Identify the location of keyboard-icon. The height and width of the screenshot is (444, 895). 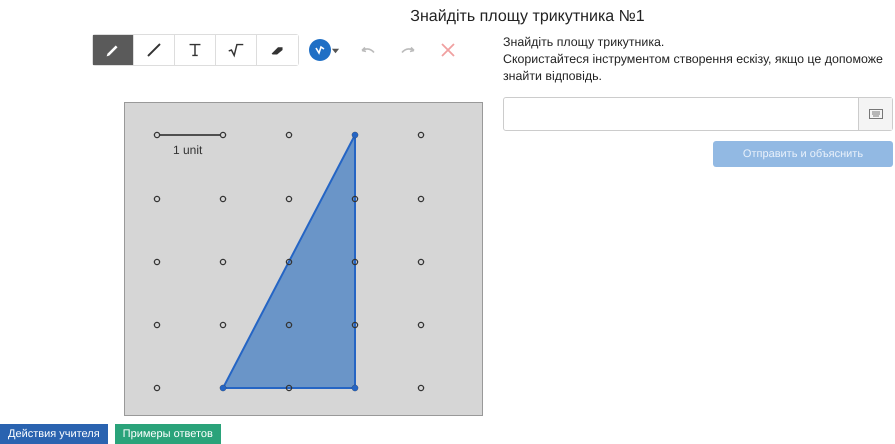
(875, 114).